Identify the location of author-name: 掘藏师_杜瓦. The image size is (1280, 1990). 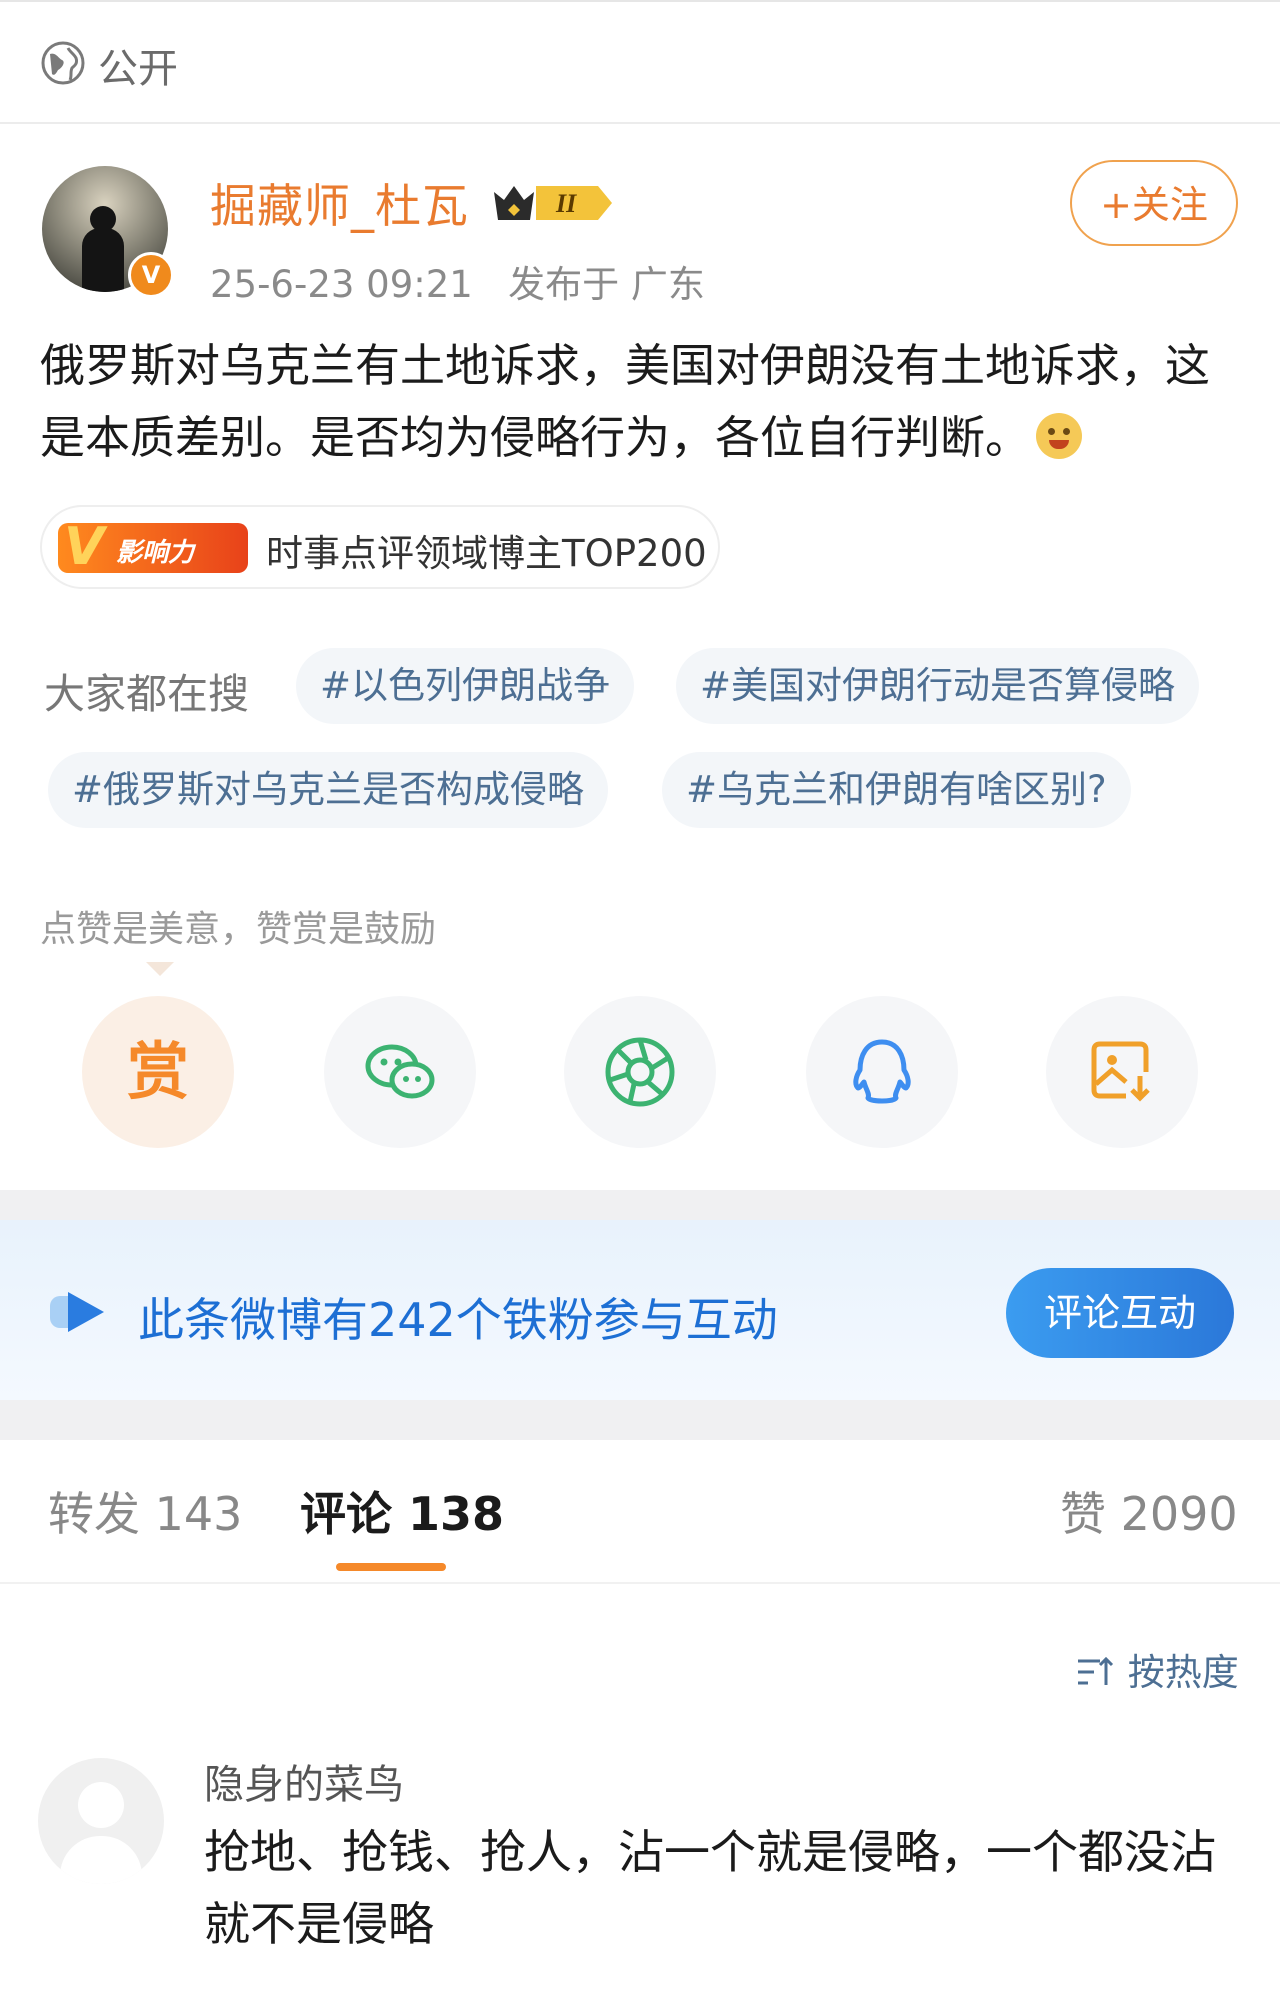
(339, 203).